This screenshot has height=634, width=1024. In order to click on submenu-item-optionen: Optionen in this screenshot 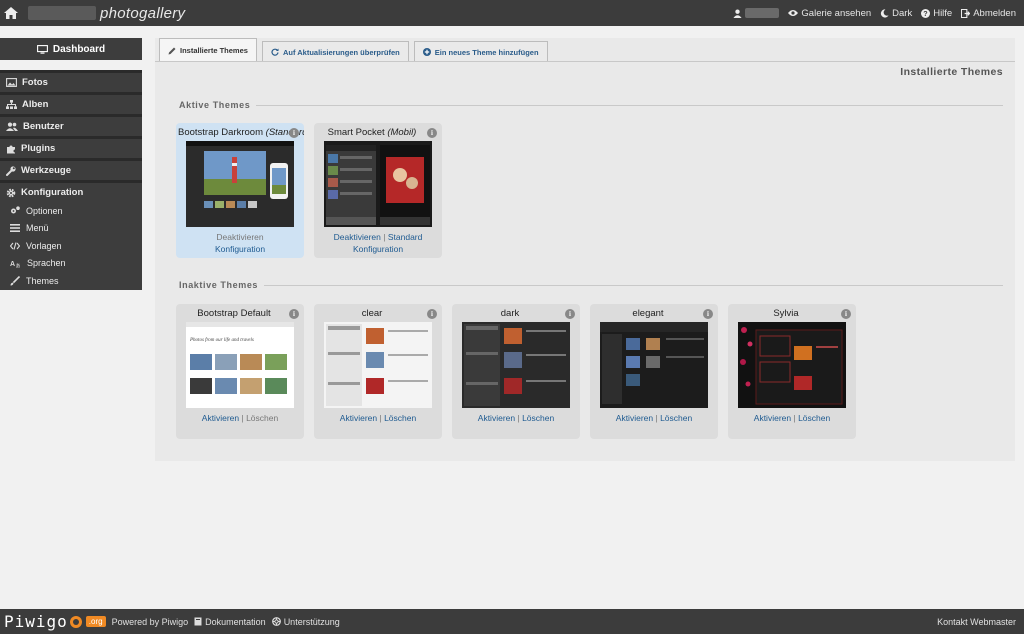, I will do `click(71, 211)`.